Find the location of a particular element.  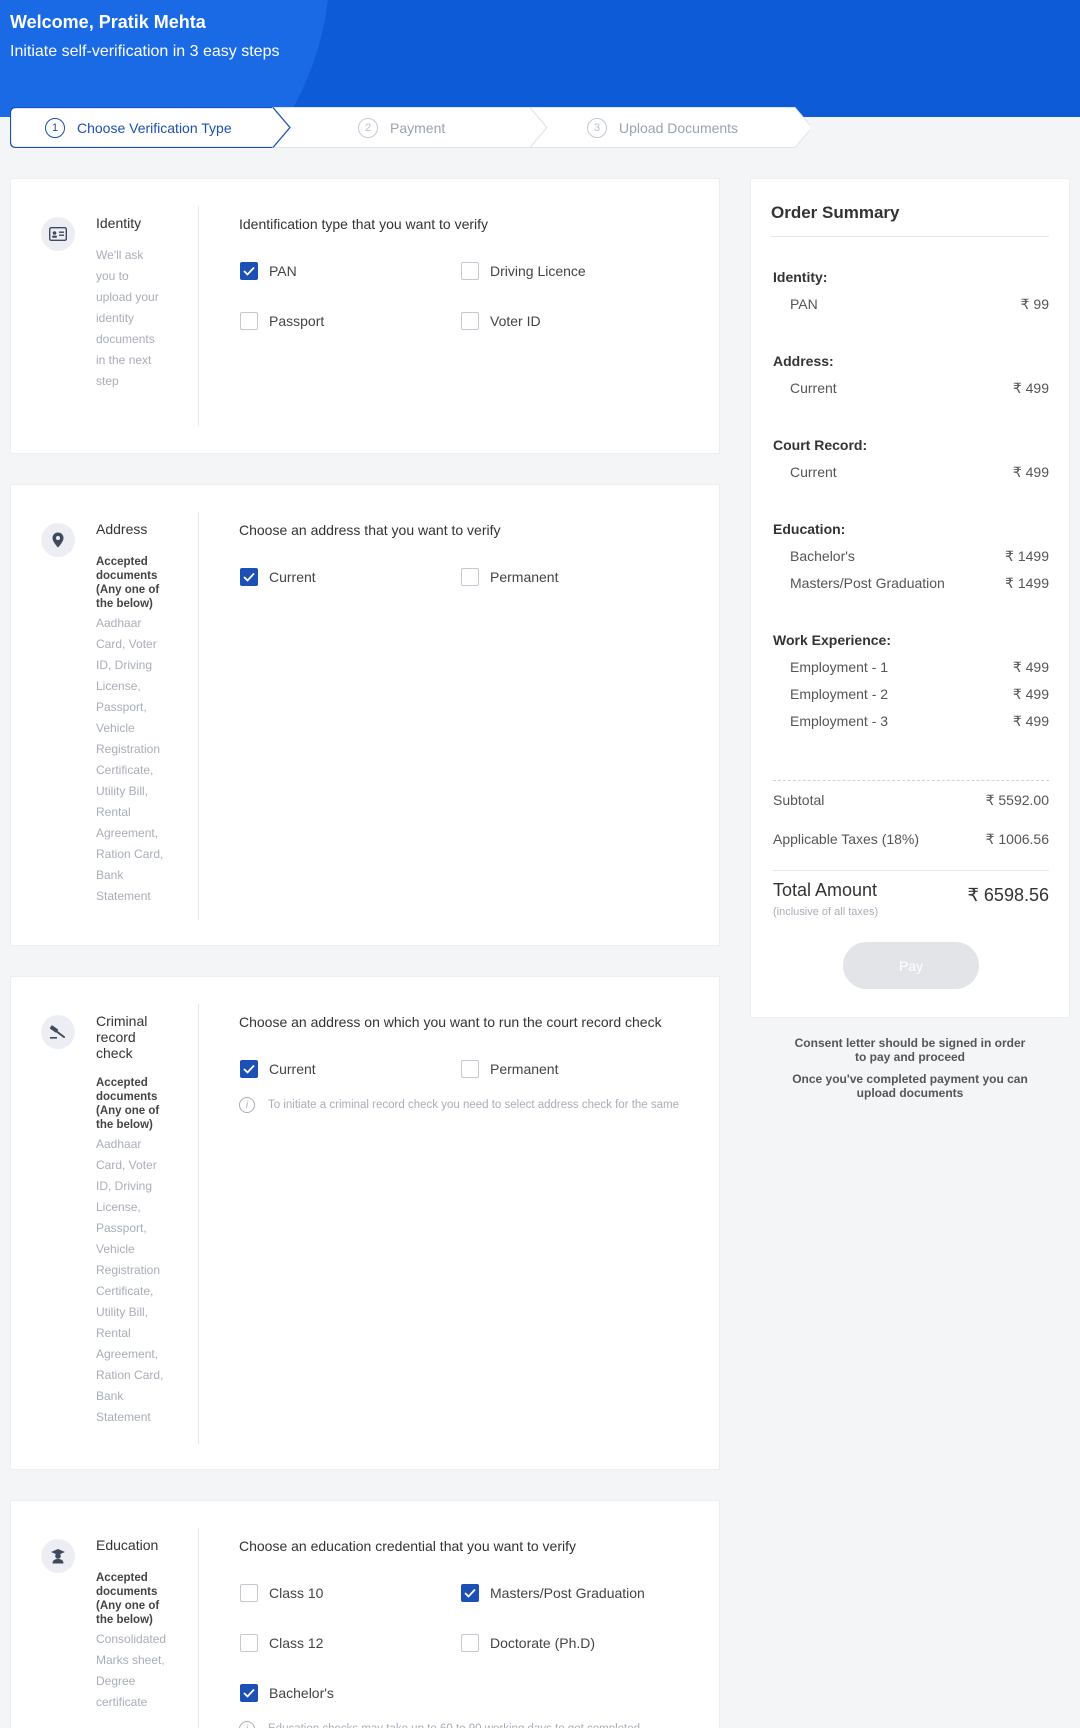

option-label: Class 10 is located at coordinates (296, 1593).